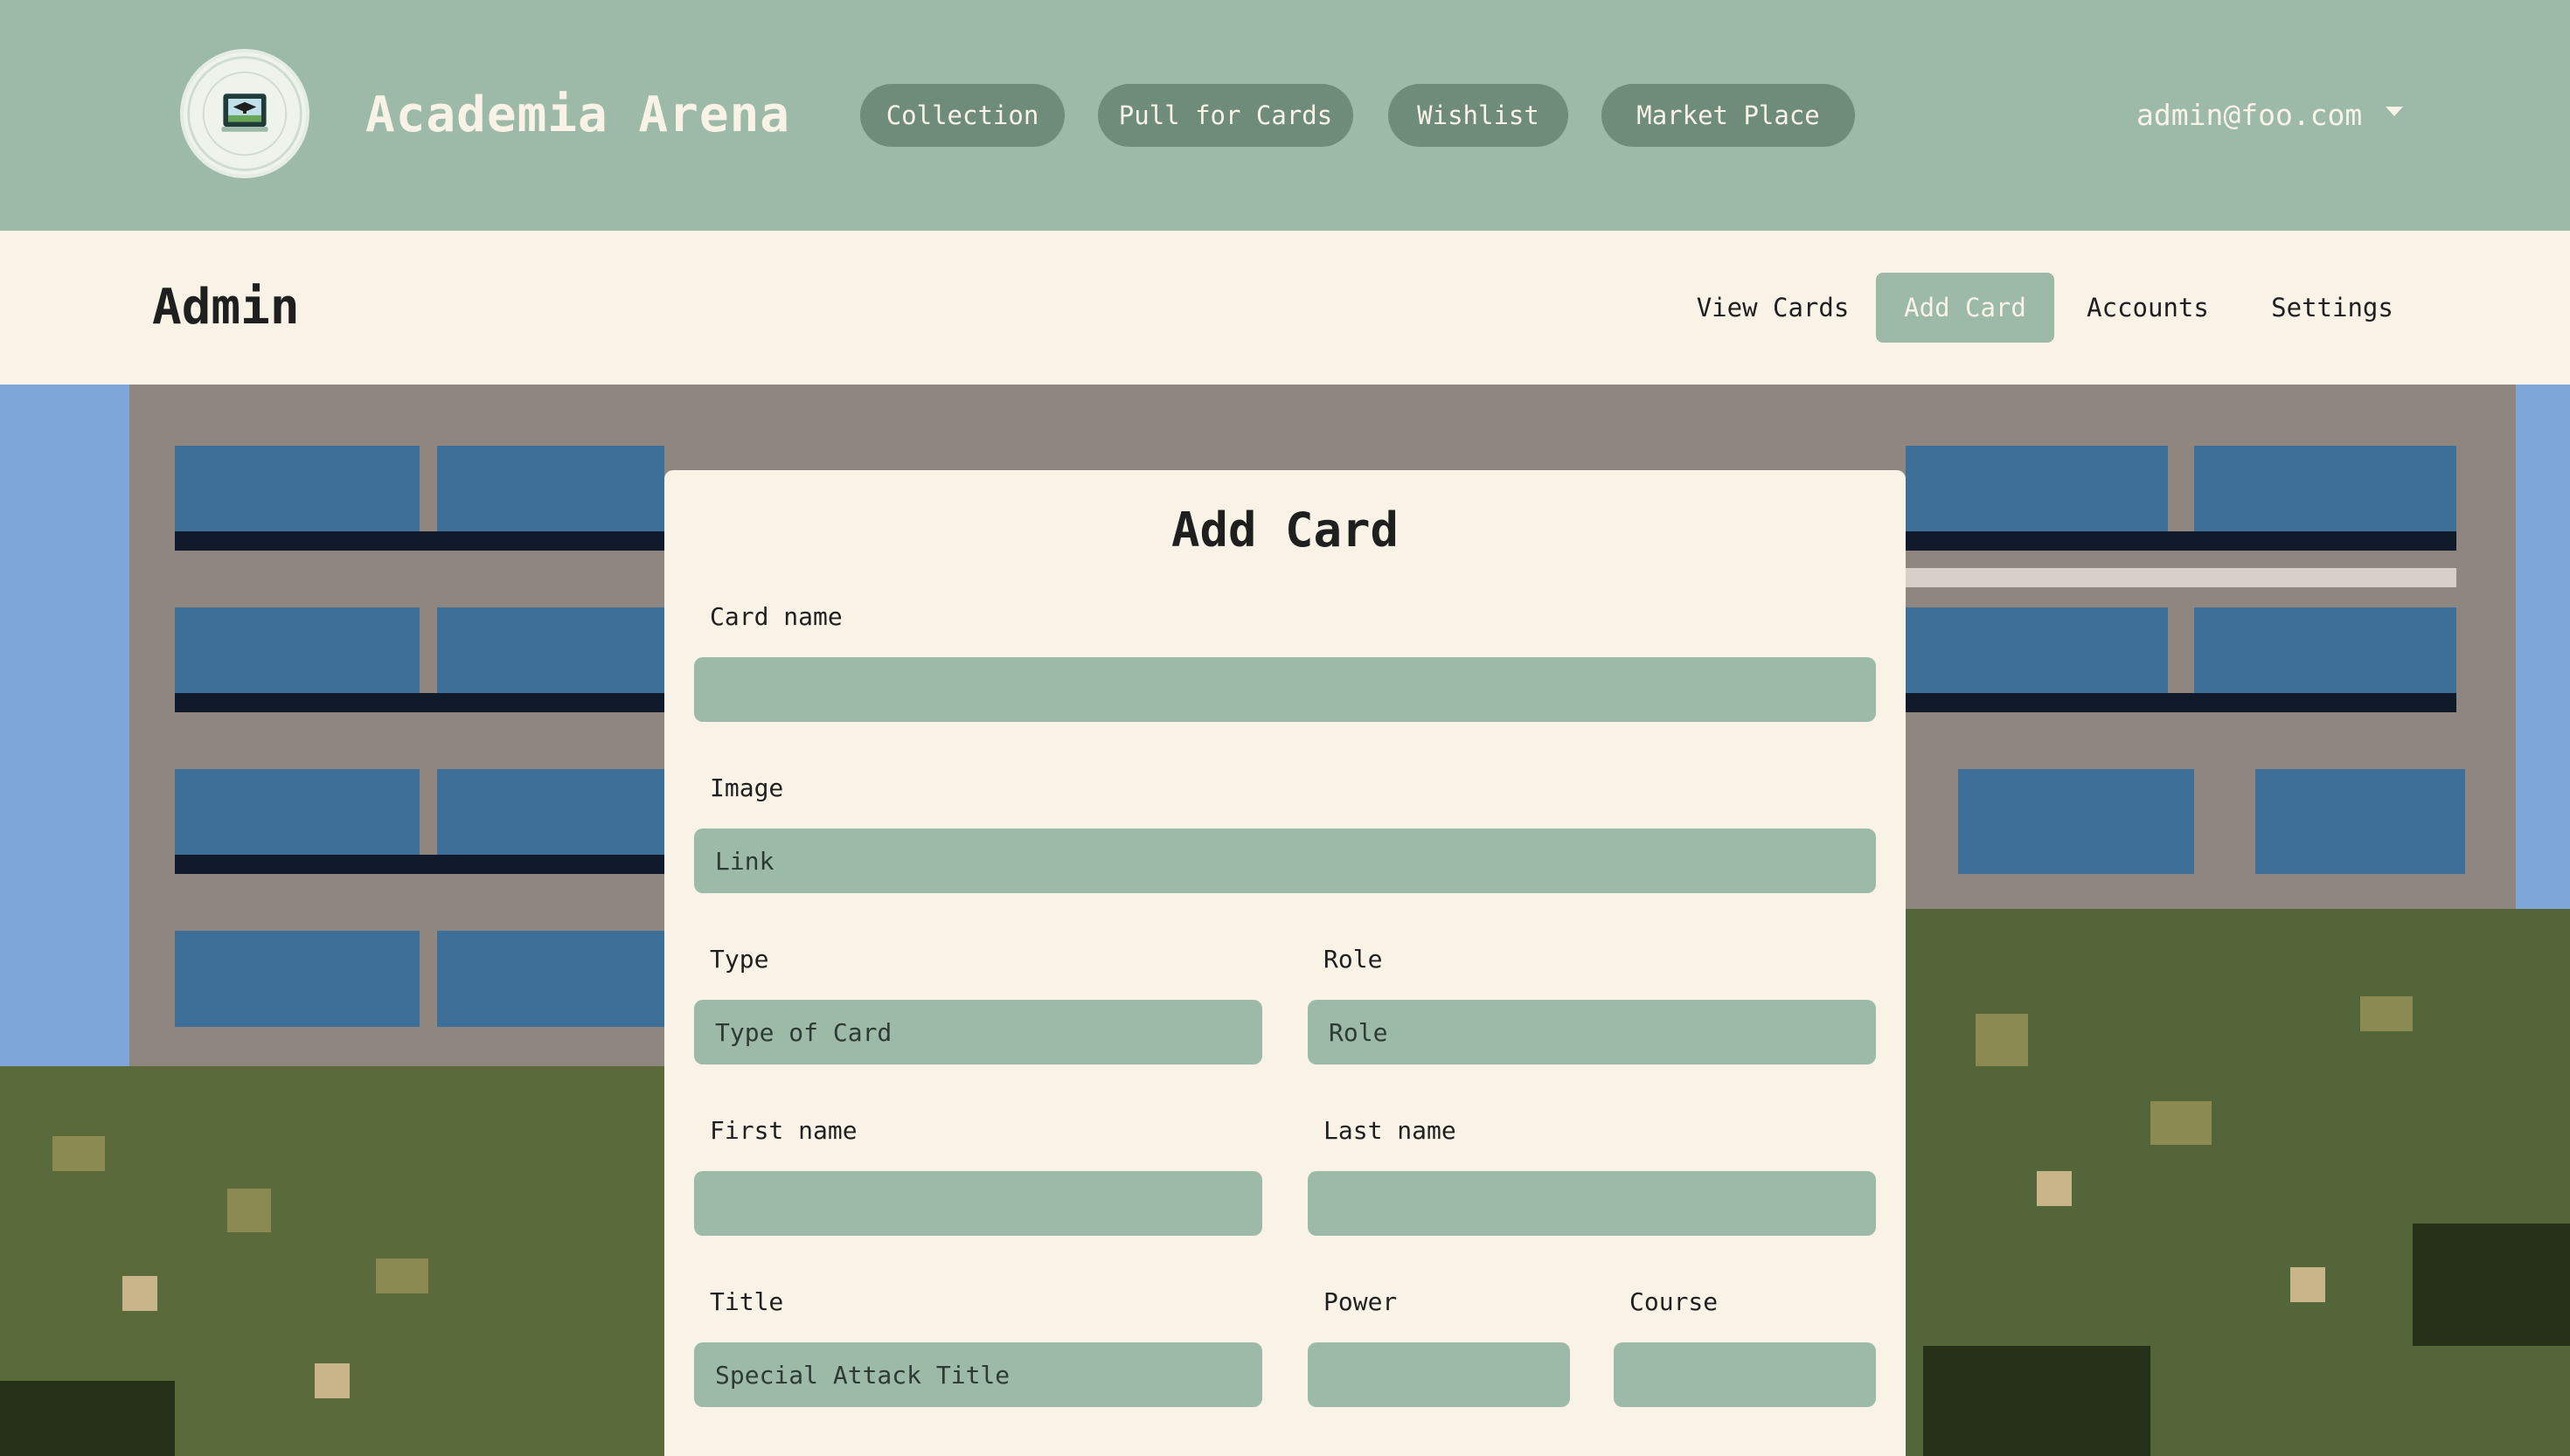 The image size is (2570, 1456). I want to click on first-name-label: First name, so click(784, 1130).